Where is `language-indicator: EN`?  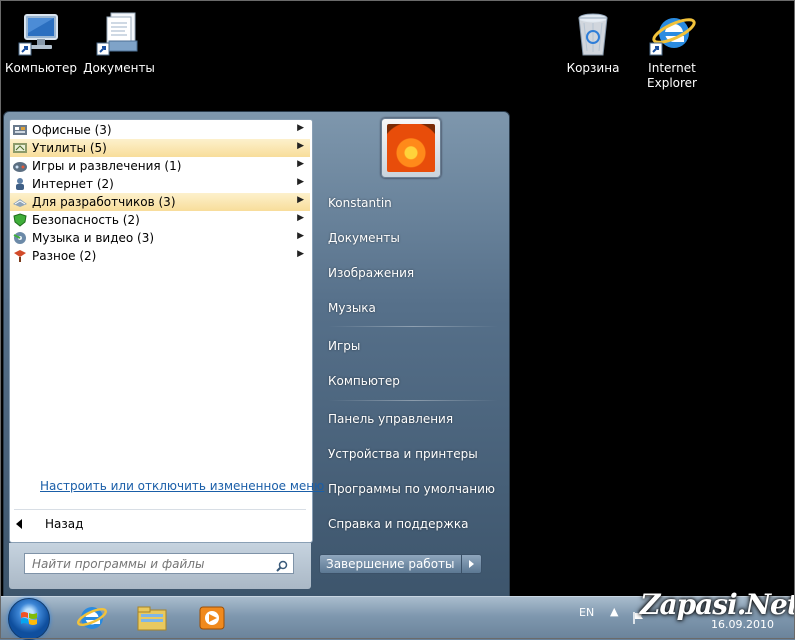 language-indicator: EN is located at coordinates (586, 612).